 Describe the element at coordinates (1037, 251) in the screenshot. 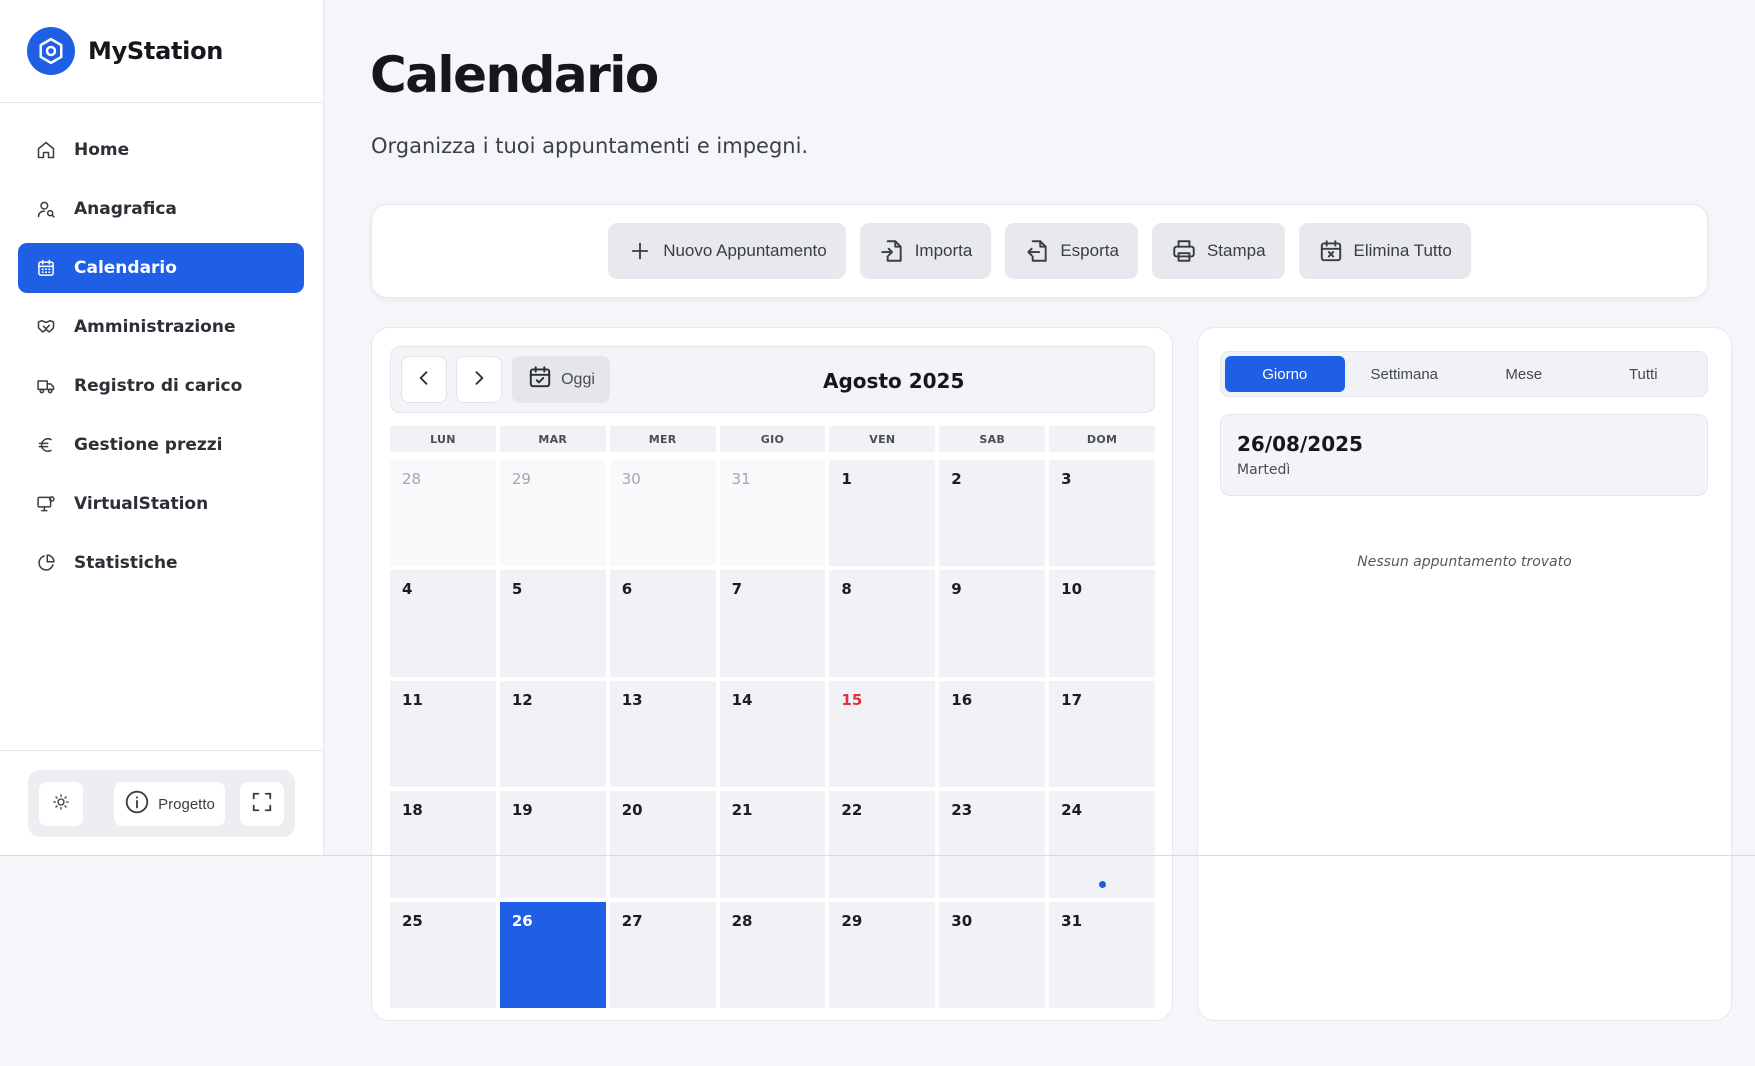

I see `file-export-icon` at that location.